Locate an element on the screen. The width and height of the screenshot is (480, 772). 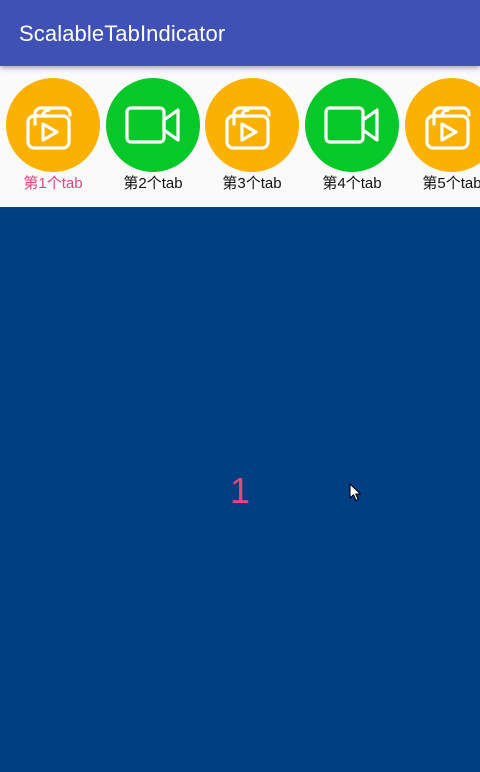
tab-1-circle is located at coordinates (53, 125).